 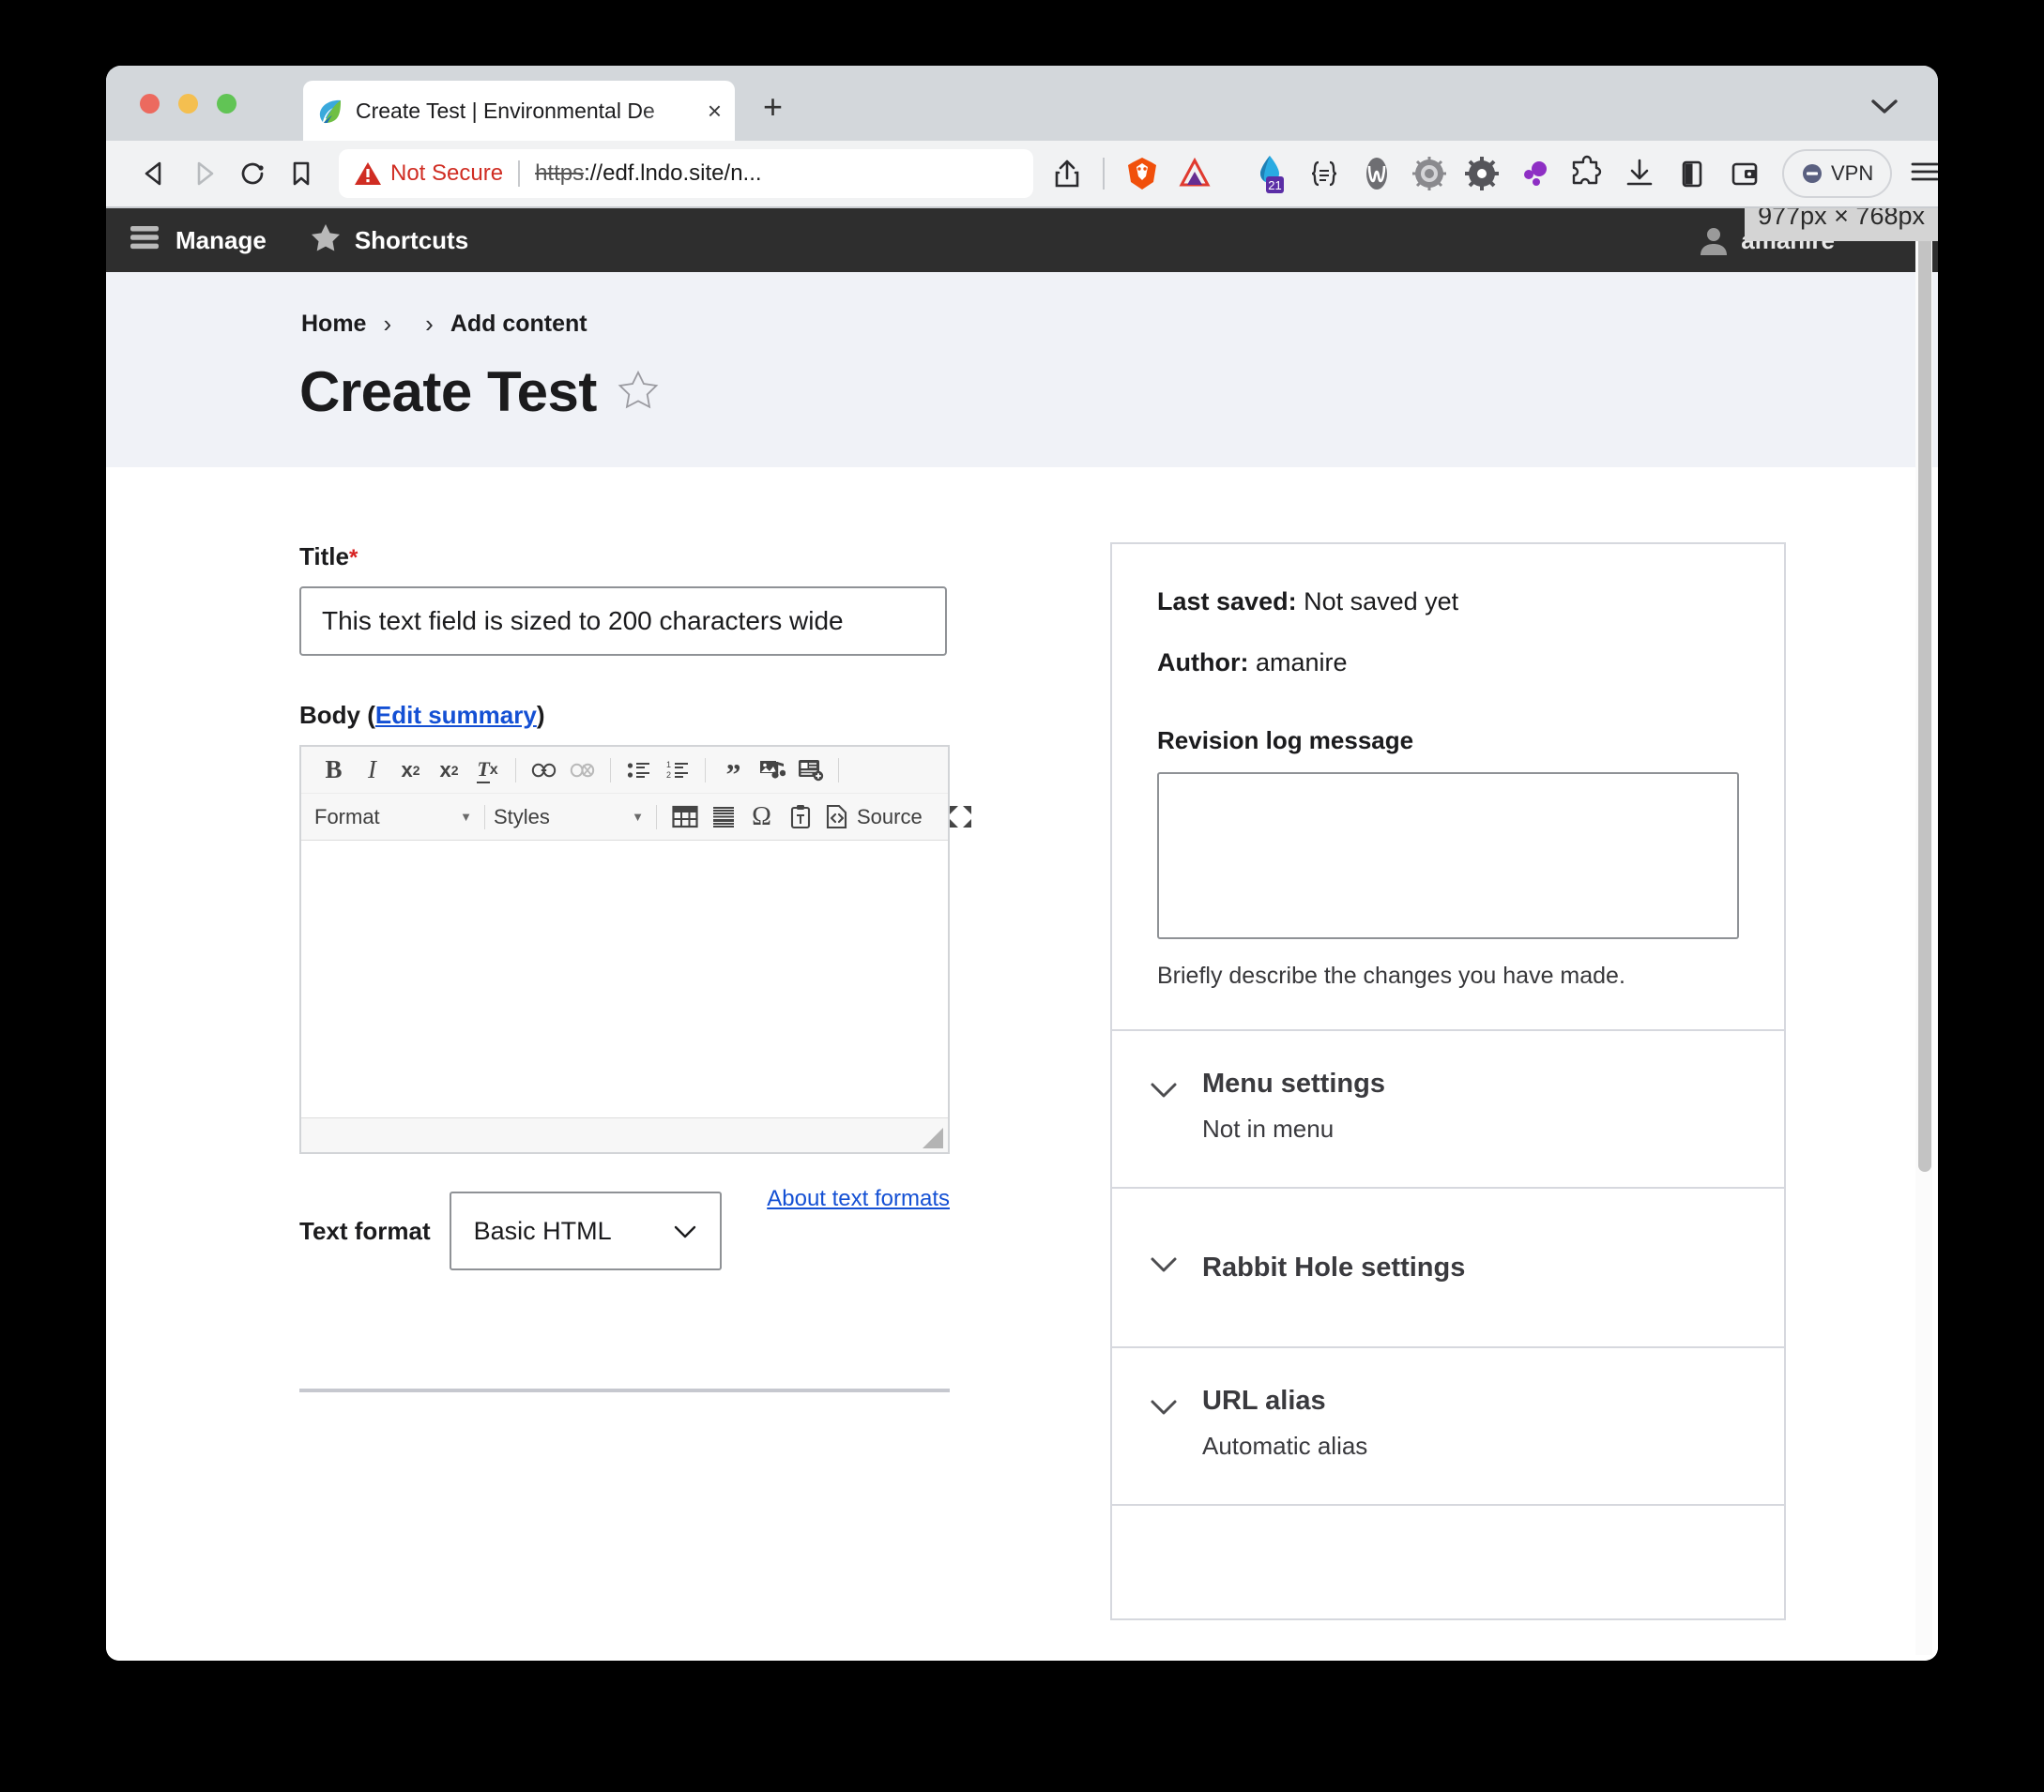 I want to click on drupal-admin-toolbar: Manage Shortcuts amanire, so click(x=1022, y=240).